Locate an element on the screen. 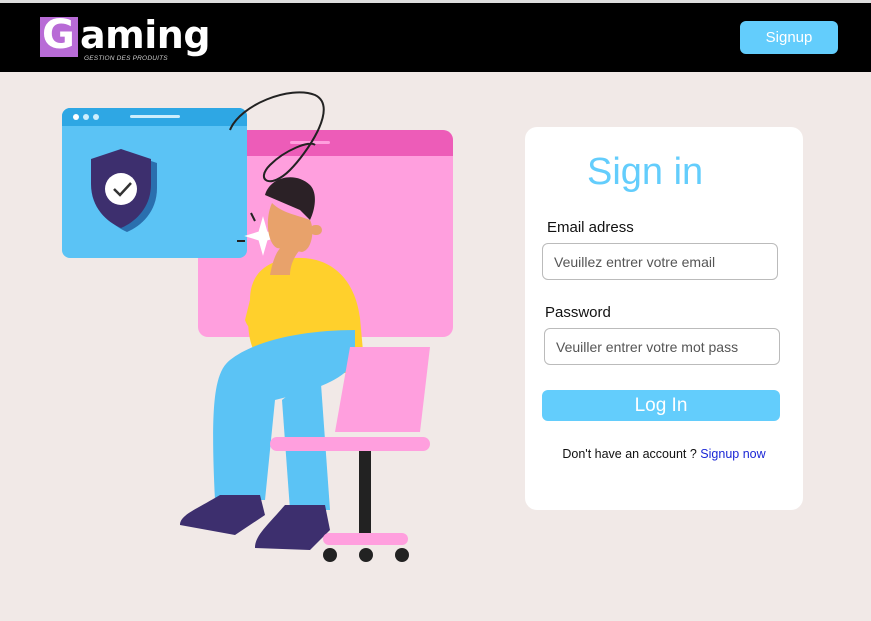  gaming-logo: G aming GESTION DES PRODUITS is located at coordinates (125, 38).